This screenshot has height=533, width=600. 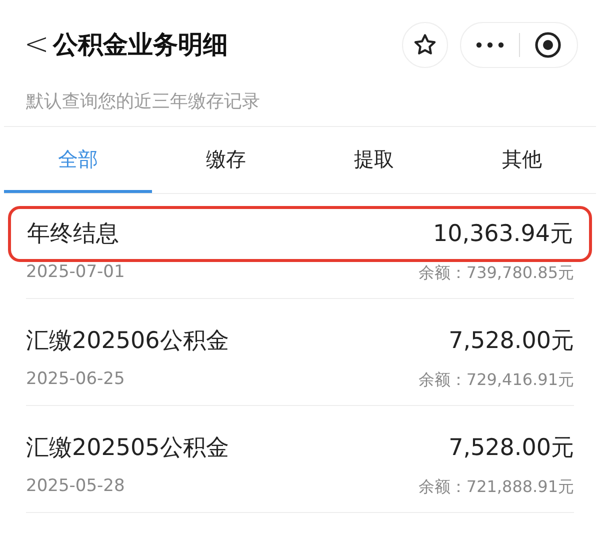 What do you see at coordinates (127, 341) in the screenshot?
I see `record-title: 汇缴202506公积金` at bounding box center [127, 341].